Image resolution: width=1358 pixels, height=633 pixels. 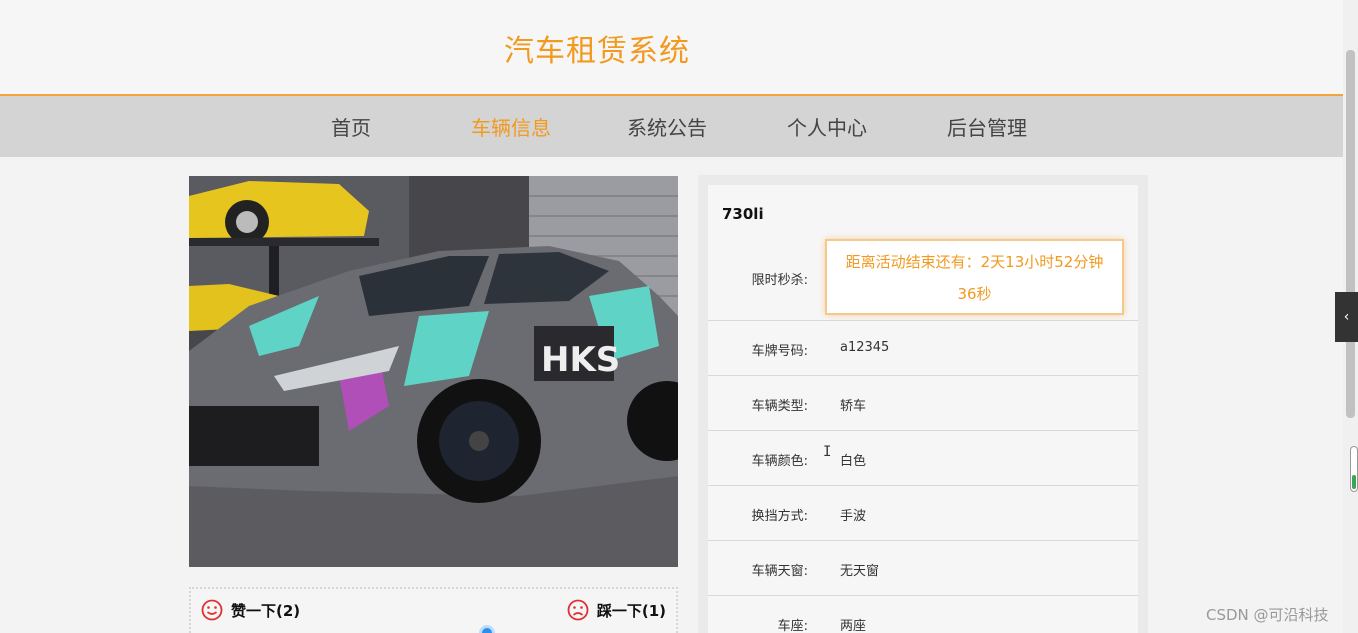 I want to click on slider-handle, so click(x=487, y=629).